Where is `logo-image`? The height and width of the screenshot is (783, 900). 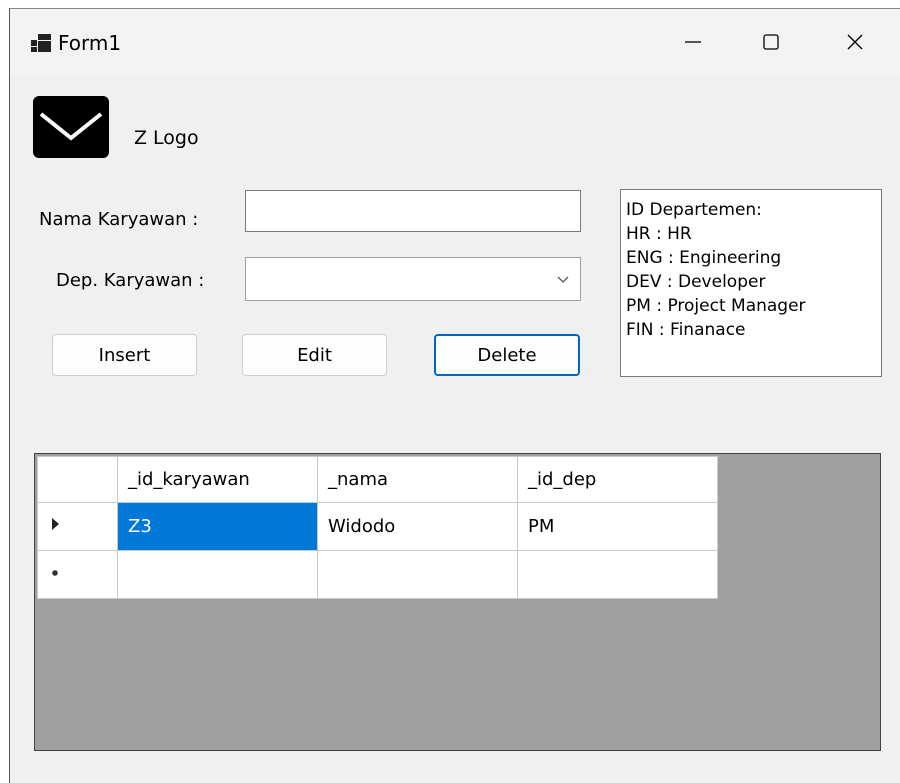 logo-image is located at coordinates (71, 127).